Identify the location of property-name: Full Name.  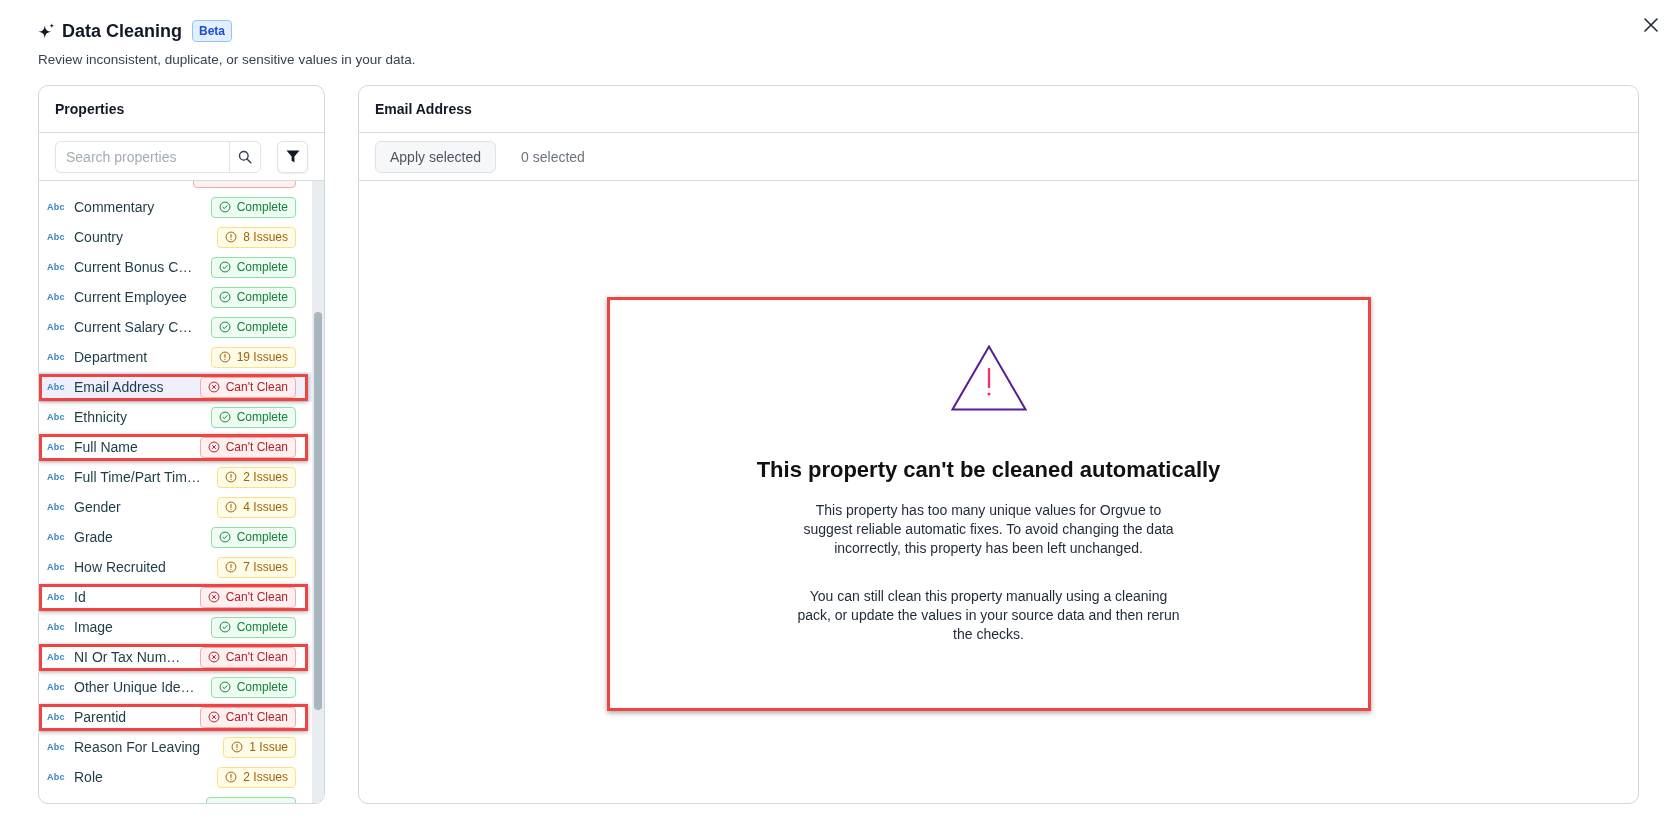
(106, 447).